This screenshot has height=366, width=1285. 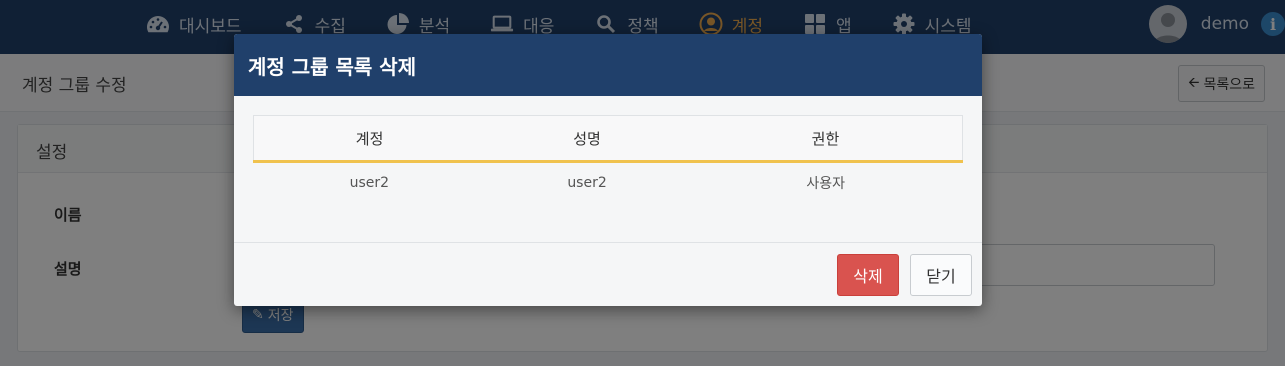 I want to click on modal-title: 계정 그룹 목록 삭제, so click(x=608, y=65).